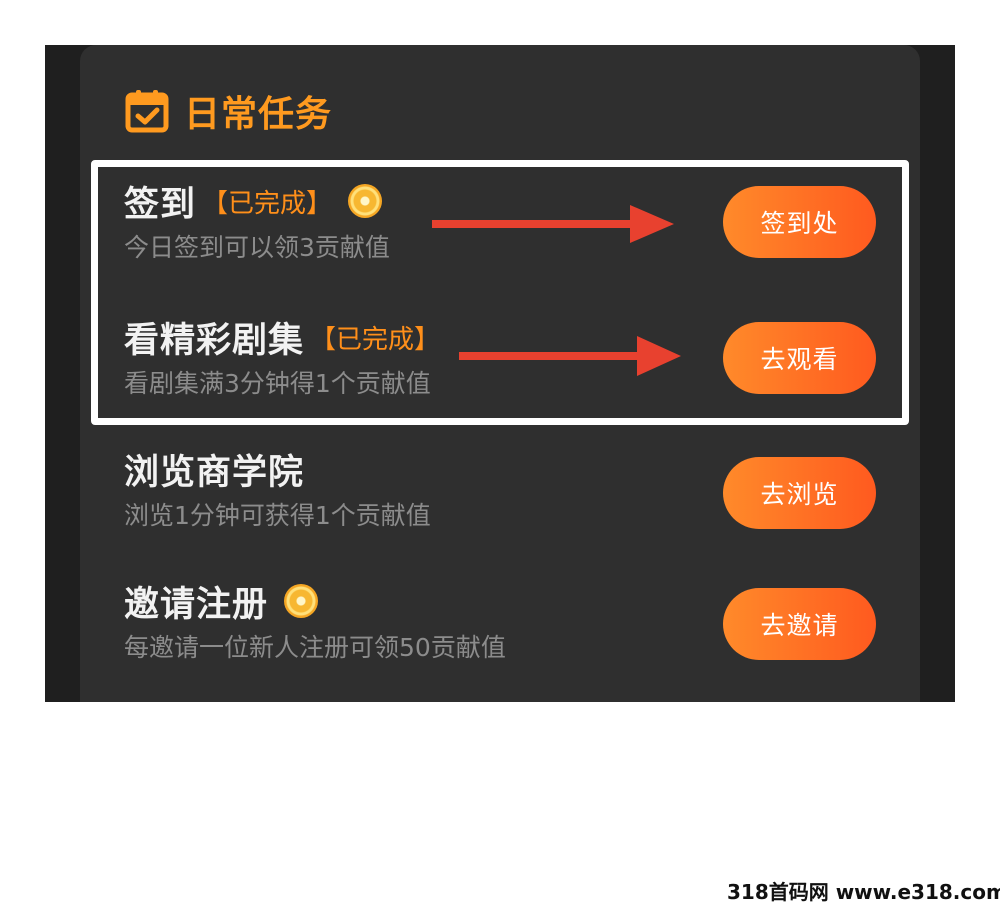  I want to click on task-name: 浏览商学院, so click(214, 472).